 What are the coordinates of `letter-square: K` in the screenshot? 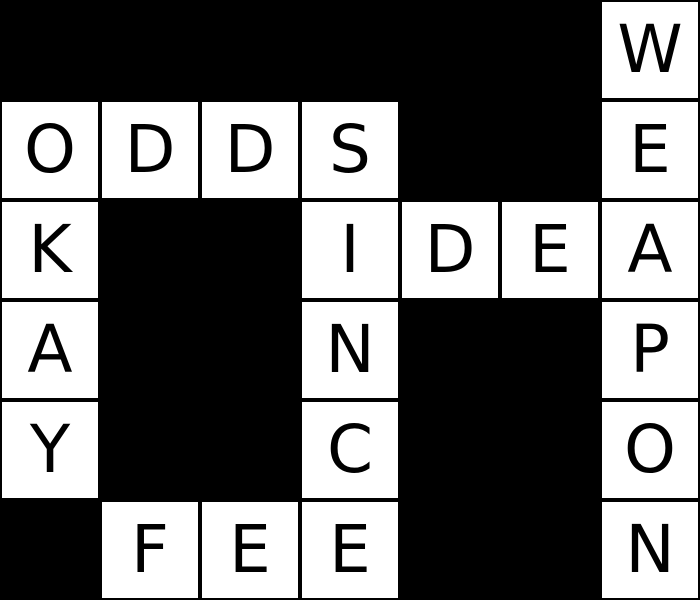 It's located at (50, 250).